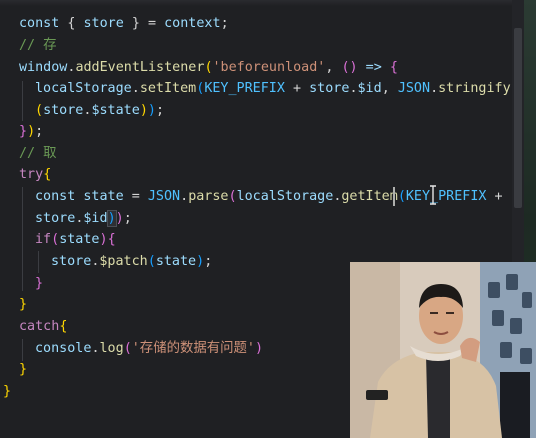 The height and width of the screenshot is (438, 536). I want to click on code-line: if(state){, so click(75, 239).